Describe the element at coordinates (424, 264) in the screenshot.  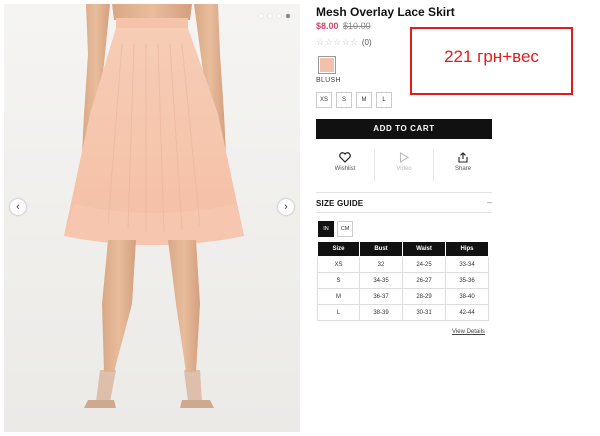
I see `cell-waist: 24-25` at that location.